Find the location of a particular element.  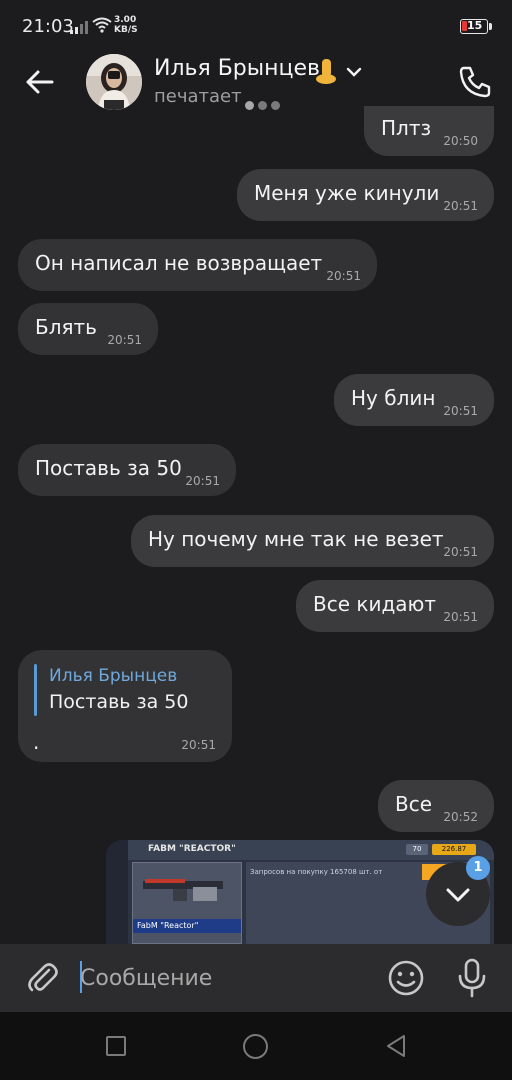

message-text: . is located at coordinates (36, 742).